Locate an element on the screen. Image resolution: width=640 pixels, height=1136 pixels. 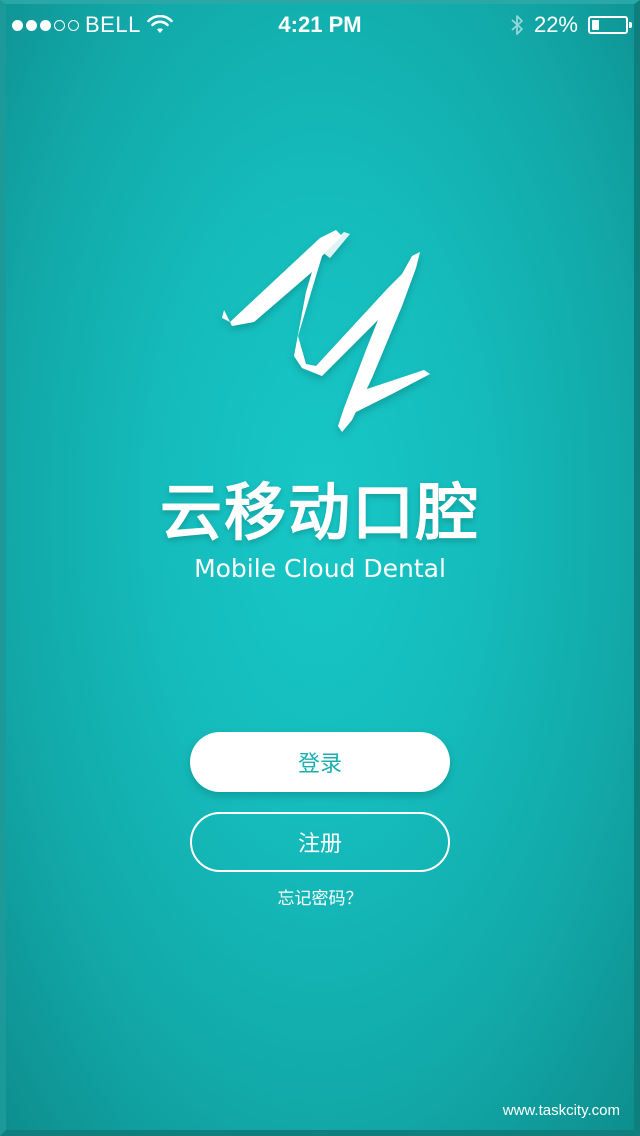
forgot-password-link: 忘记密码？ is located at coordinates (320, 896).